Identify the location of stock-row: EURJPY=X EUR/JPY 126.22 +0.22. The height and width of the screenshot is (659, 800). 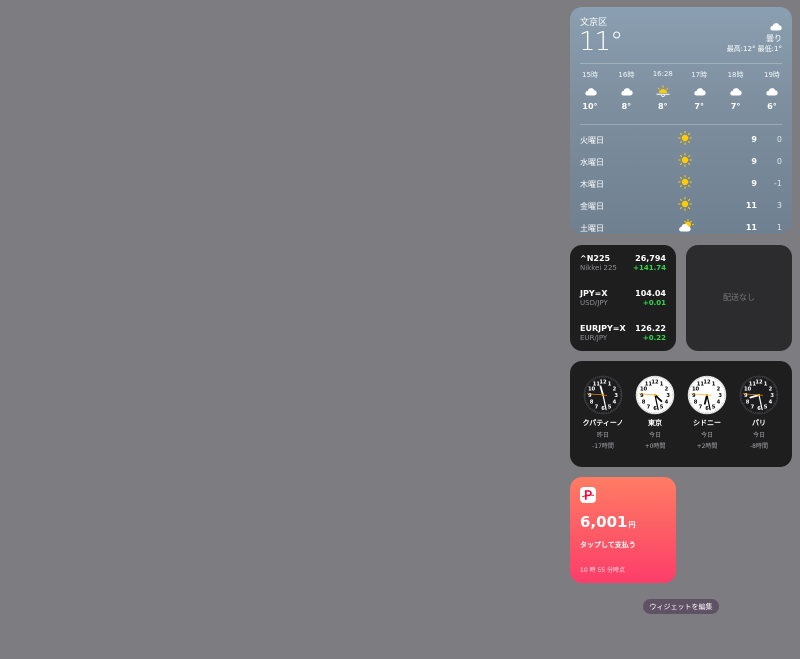
(623, 337).